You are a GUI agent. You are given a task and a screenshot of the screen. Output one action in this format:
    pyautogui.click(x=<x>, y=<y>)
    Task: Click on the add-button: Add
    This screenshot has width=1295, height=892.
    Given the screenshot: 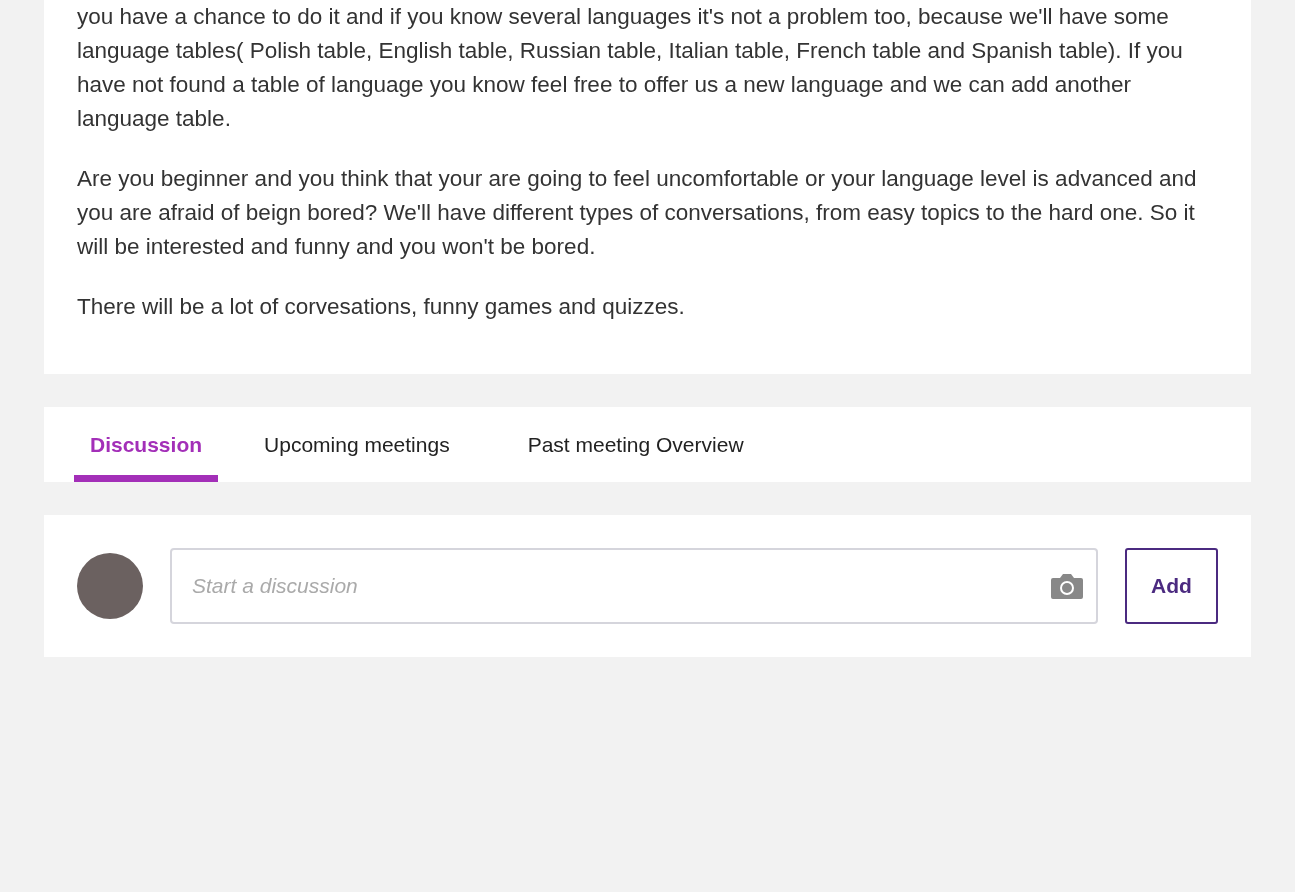 What is the action you would take?
    pyautogui.click(x=1171, y=586)
    